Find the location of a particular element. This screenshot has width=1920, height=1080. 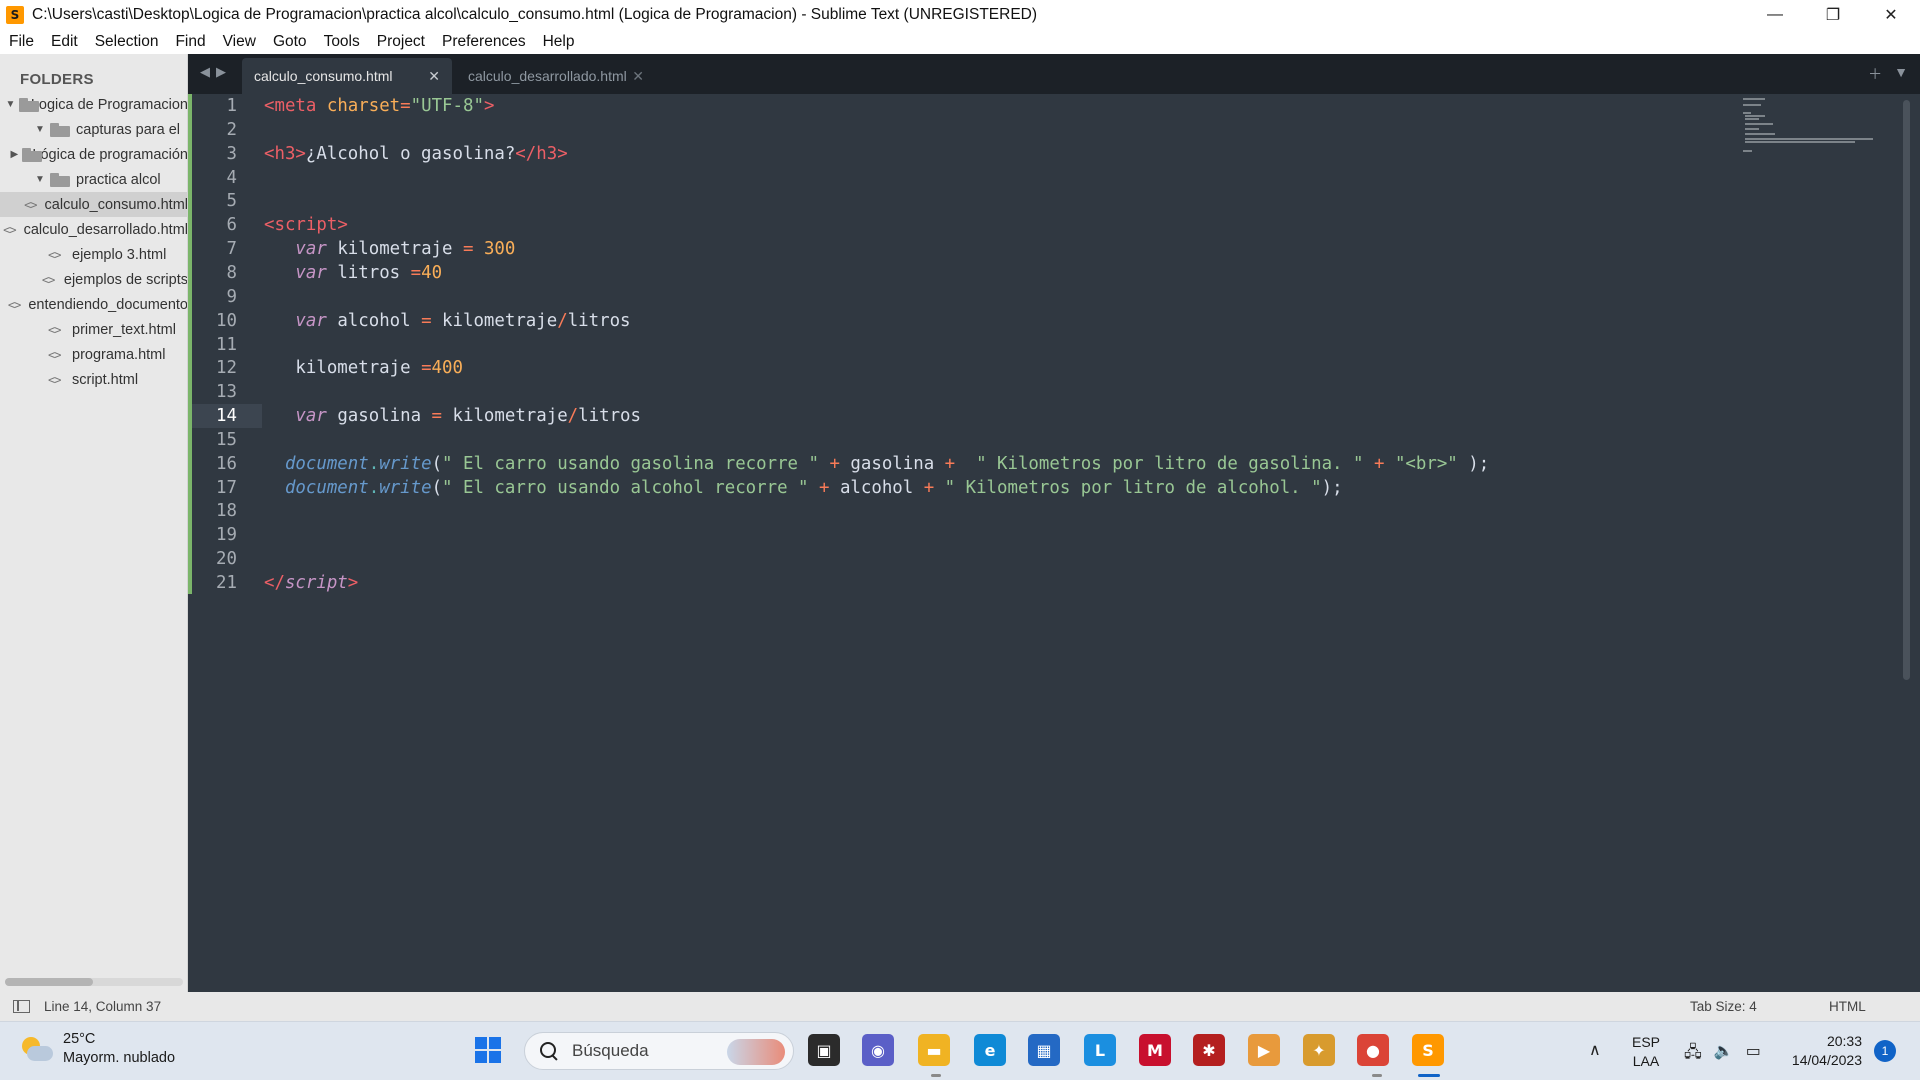

minimap is located at coordinates (1813, 128).